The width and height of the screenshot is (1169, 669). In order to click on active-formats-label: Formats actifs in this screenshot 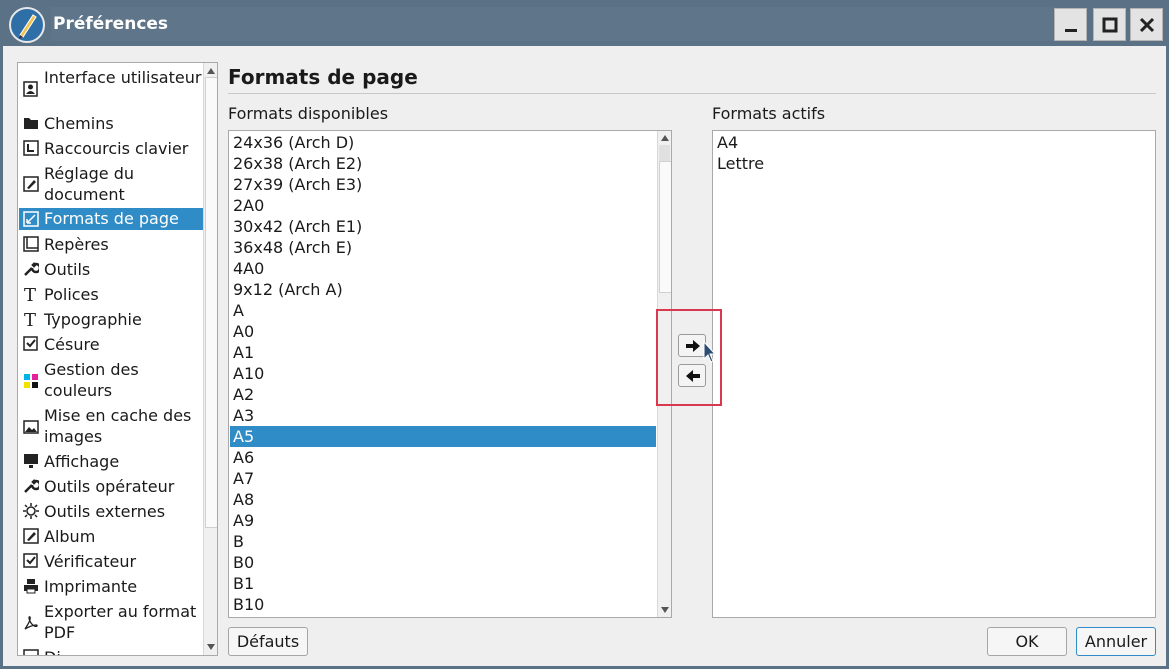, I will do `click(769, 113)`.